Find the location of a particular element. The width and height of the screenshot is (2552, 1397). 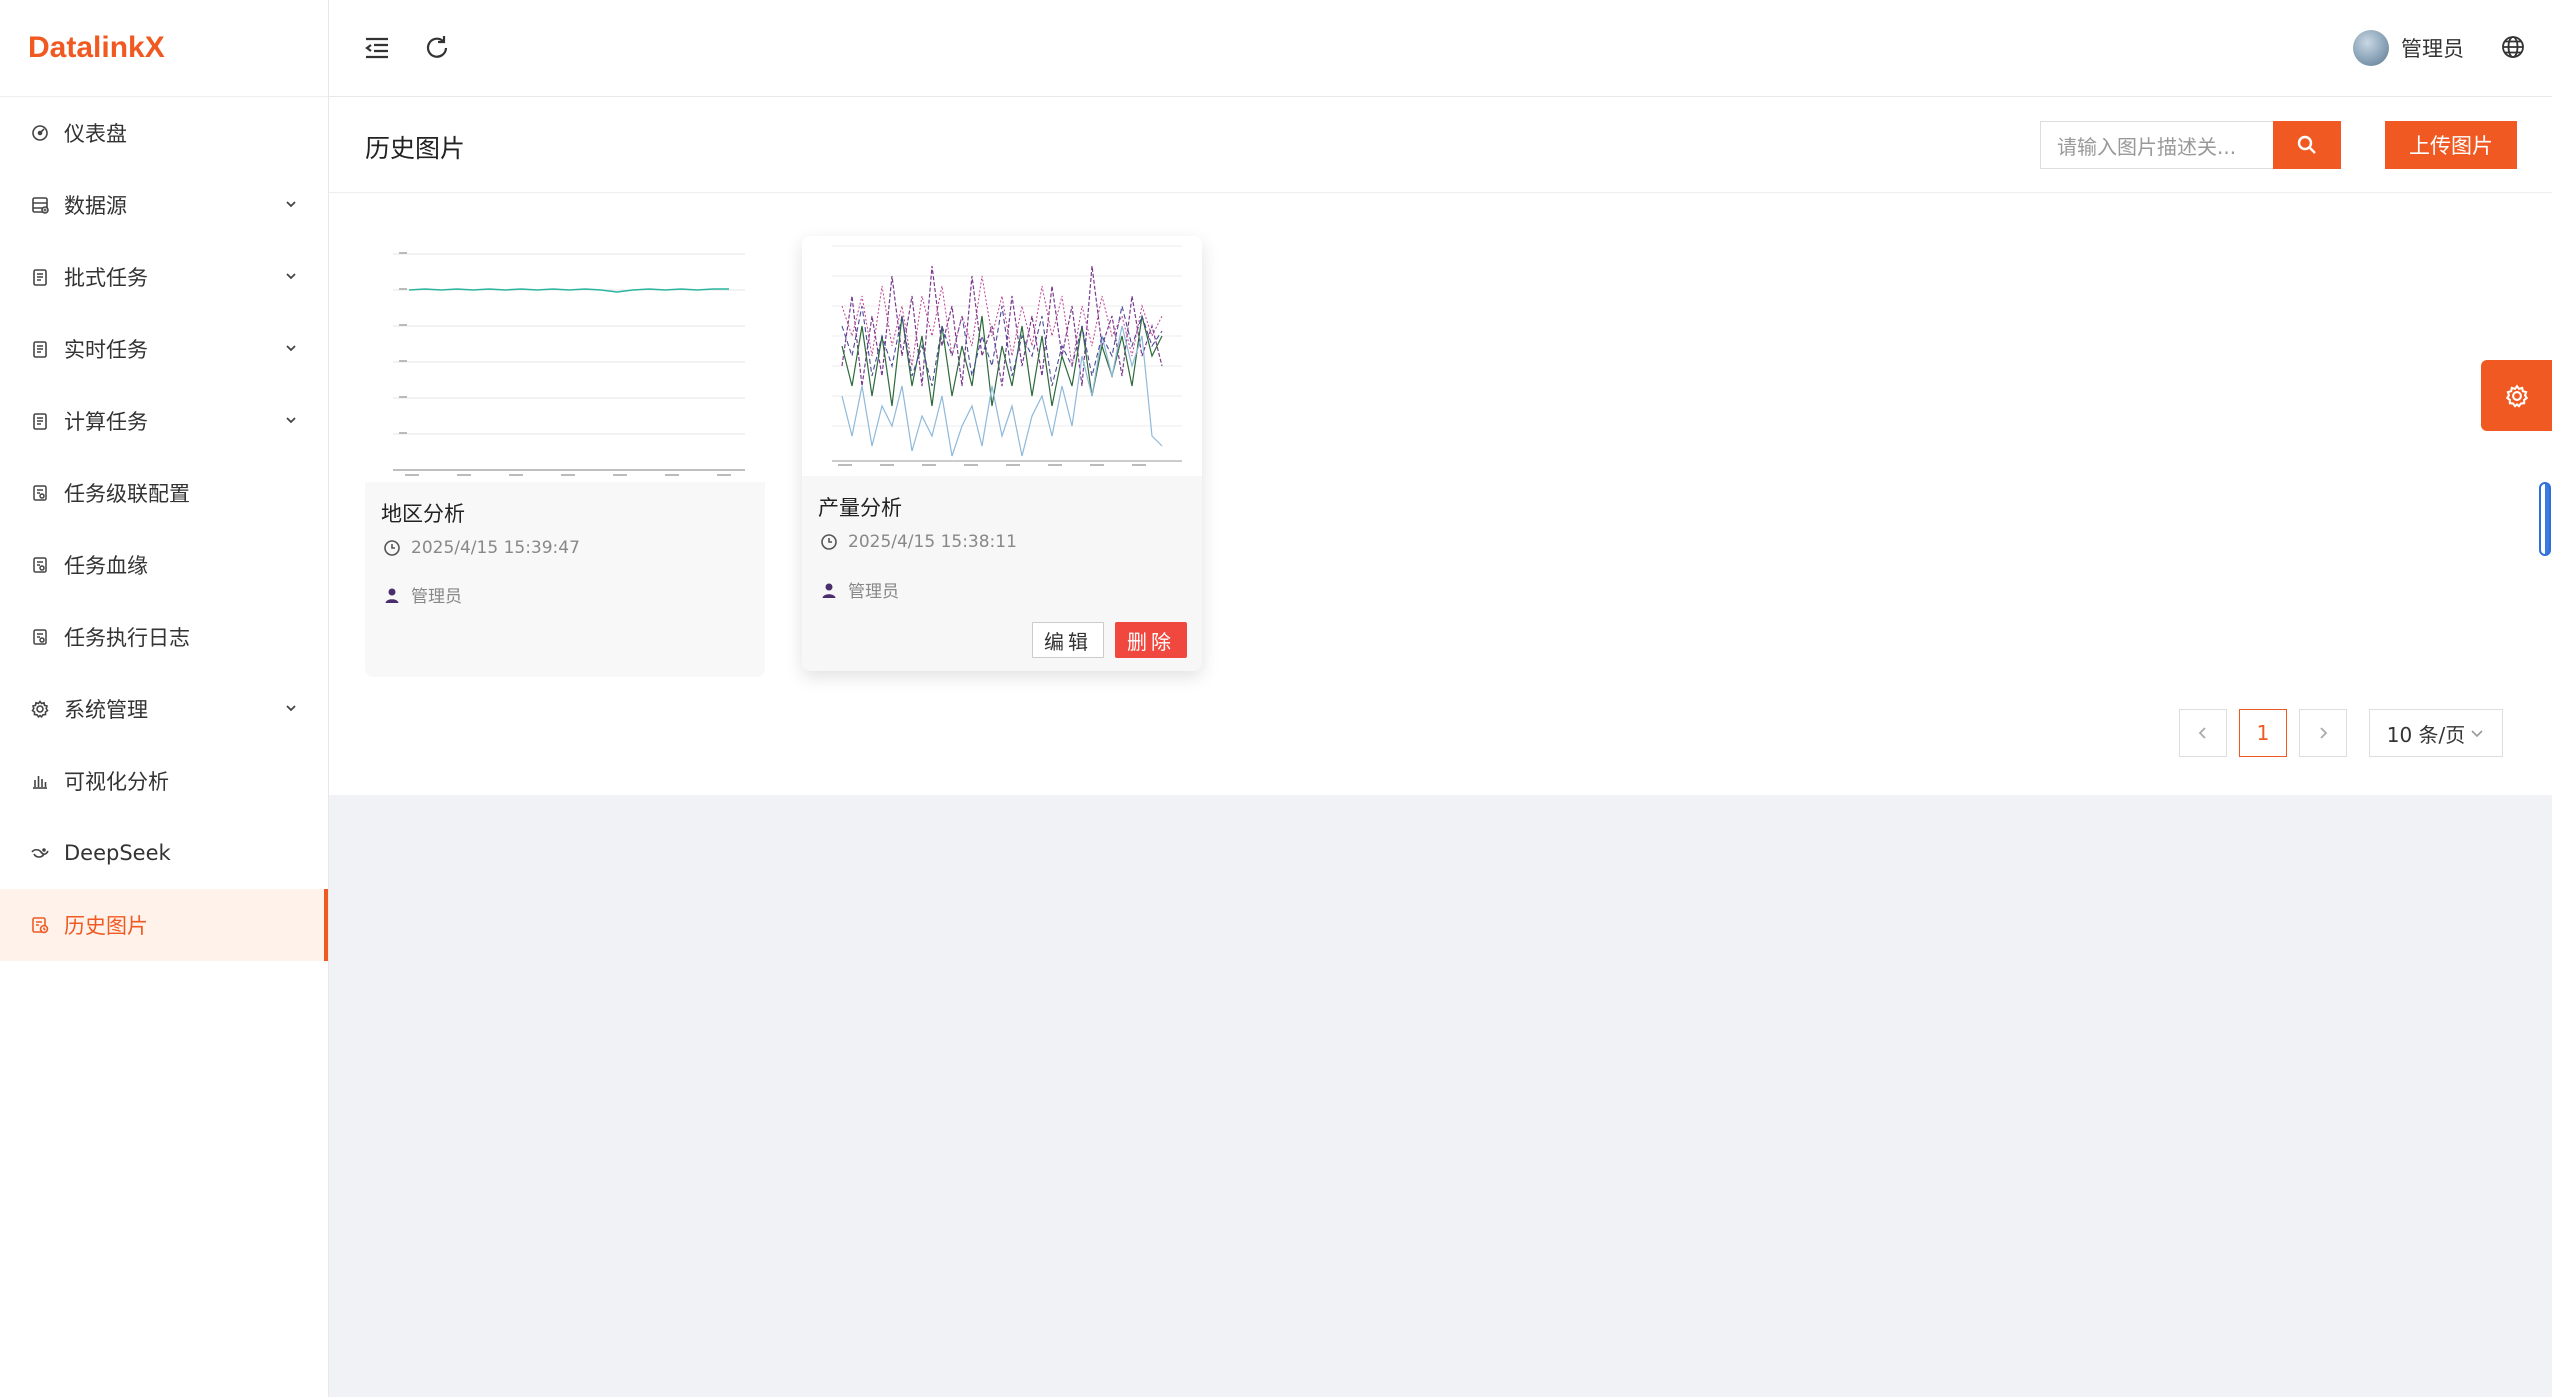

page-size-select: 10 条/页 is located at coordinates (2436, 733).